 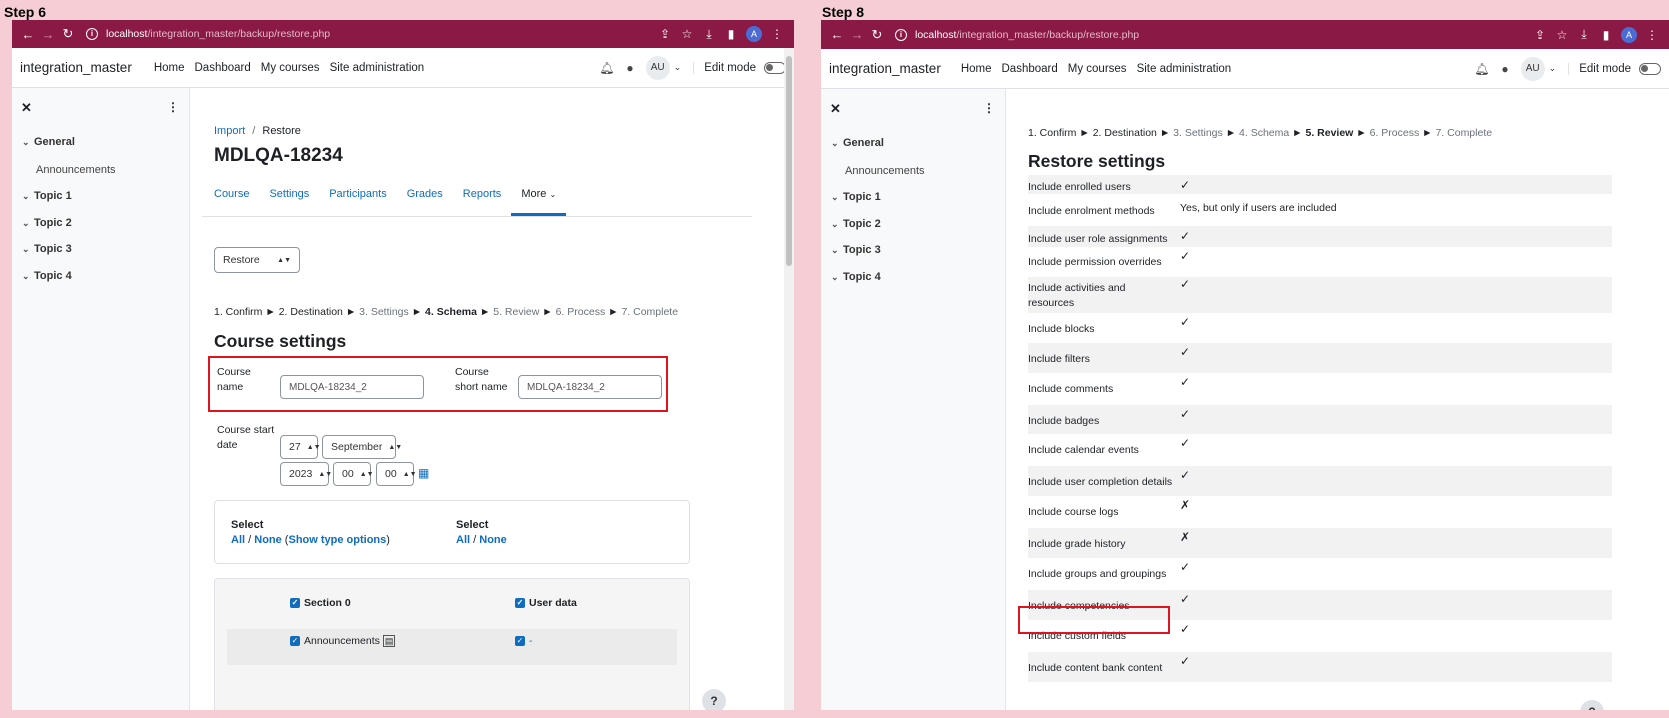 What do you see at coordinates (257, 260) in the screenshot?
I see `restore-select: Restore ▲▼` at bounding box center [257, 260].